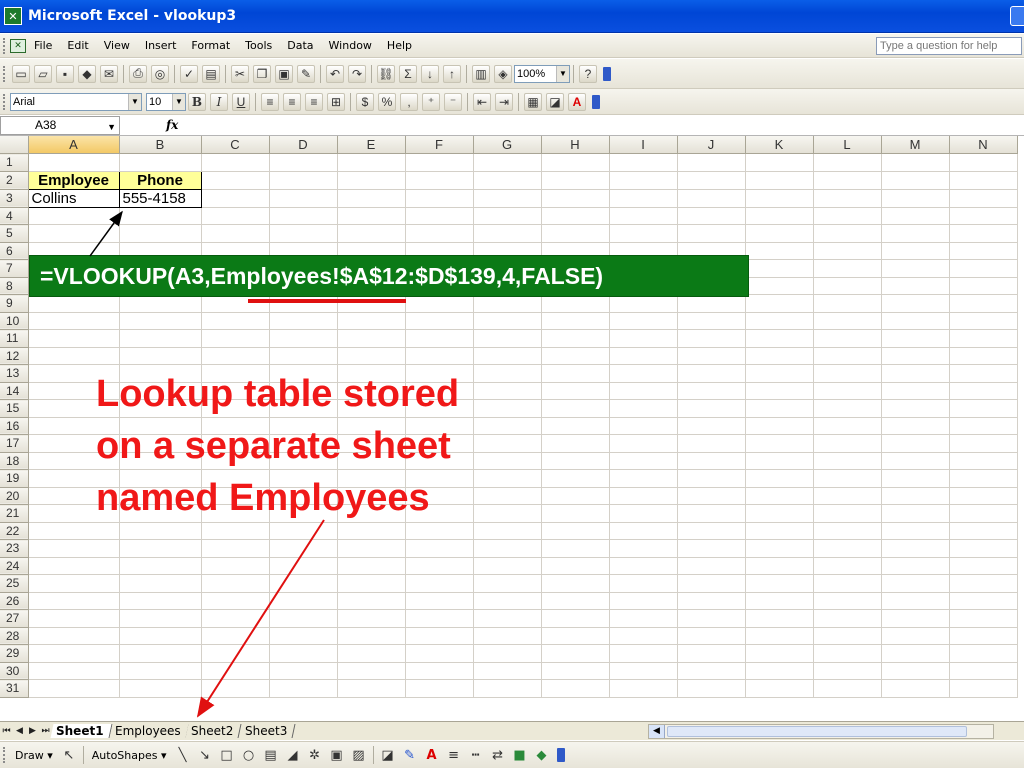  Describe the element at coordinates (14, 443) in the screenshot. I see `row-header-17: 17` at that location.